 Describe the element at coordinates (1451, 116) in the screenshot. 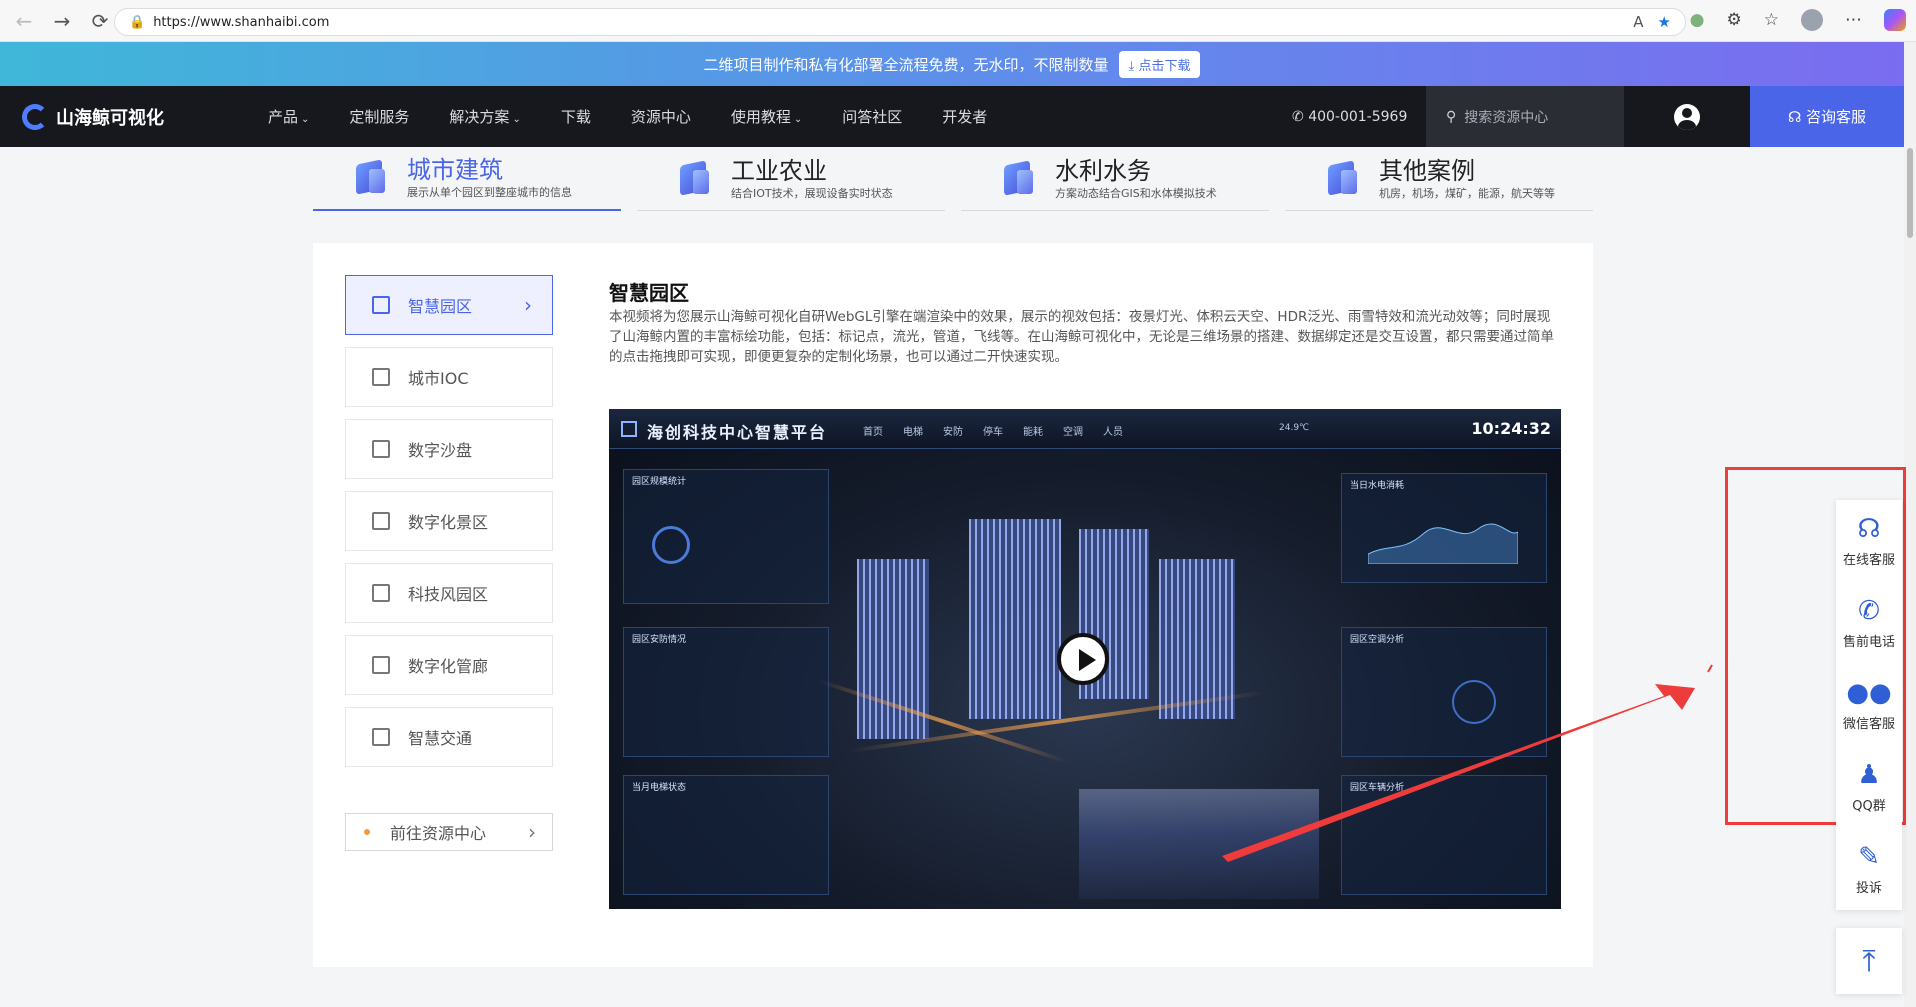

I see `search-icon: ⚲` at that location.